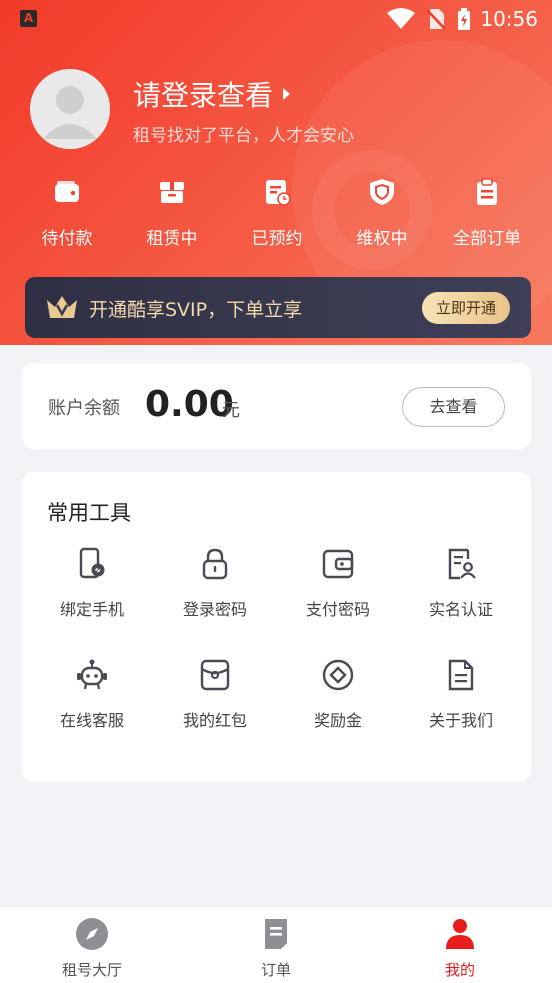  I want to click on tool-label: 绑定手机, so click(91, 609).